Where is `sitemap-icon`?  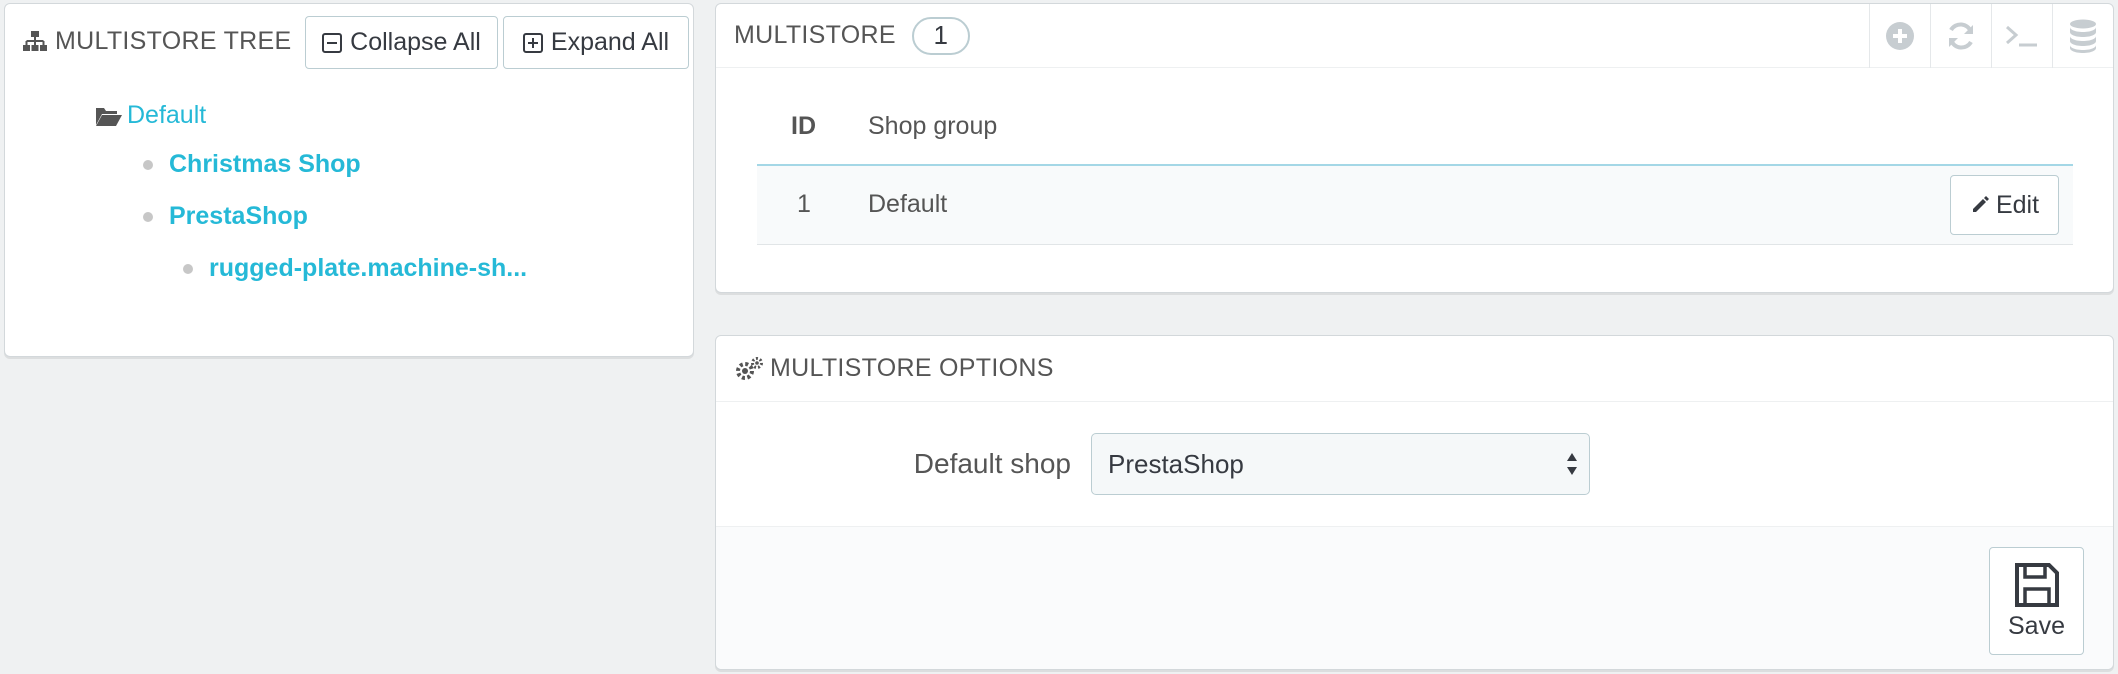 sitemap-icon is located at coordinates (35, 41).